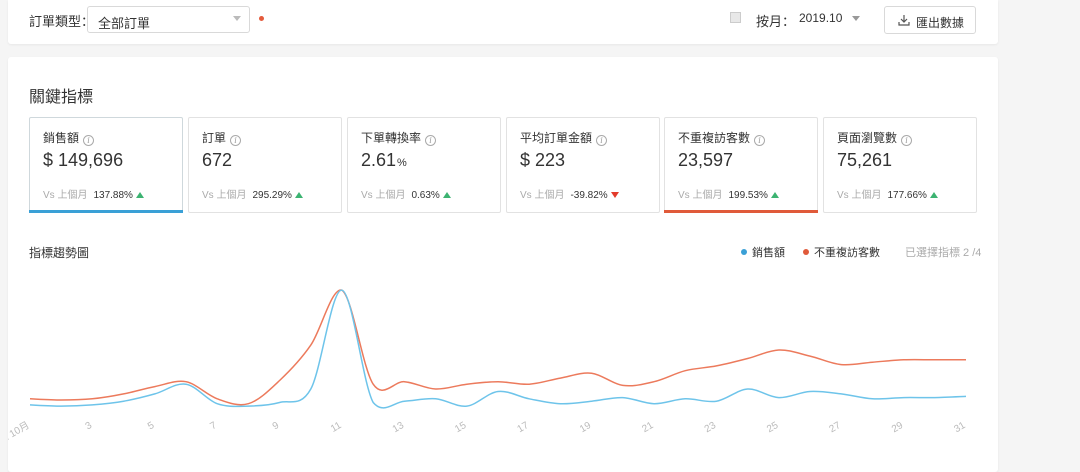 Image resolution: width=1080 pixels, height=472 pixels. Describe the element at coordinates (168, 19) in the screenshot. I see `order-type-select: 全部訂單` at that location.